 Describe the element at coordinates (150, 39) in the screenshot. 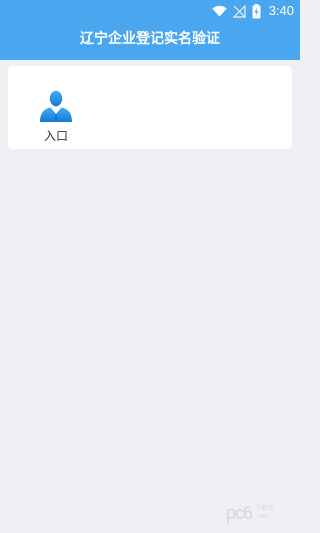

I see `page-title: 辽宁企业登记实名验证` at that location.